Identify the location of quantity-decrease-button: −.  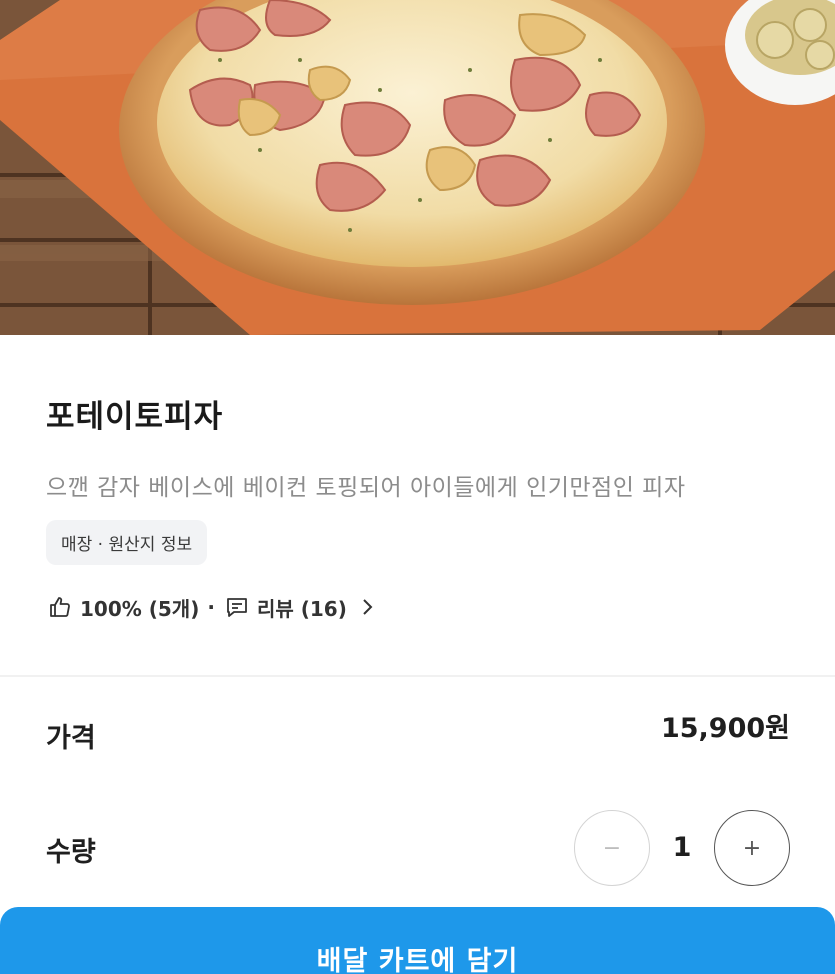
(612, 848).